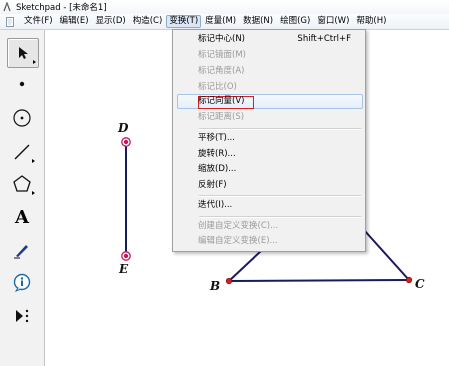 The image size is (449, 366). I want to click on point-d, so click(126, 142).